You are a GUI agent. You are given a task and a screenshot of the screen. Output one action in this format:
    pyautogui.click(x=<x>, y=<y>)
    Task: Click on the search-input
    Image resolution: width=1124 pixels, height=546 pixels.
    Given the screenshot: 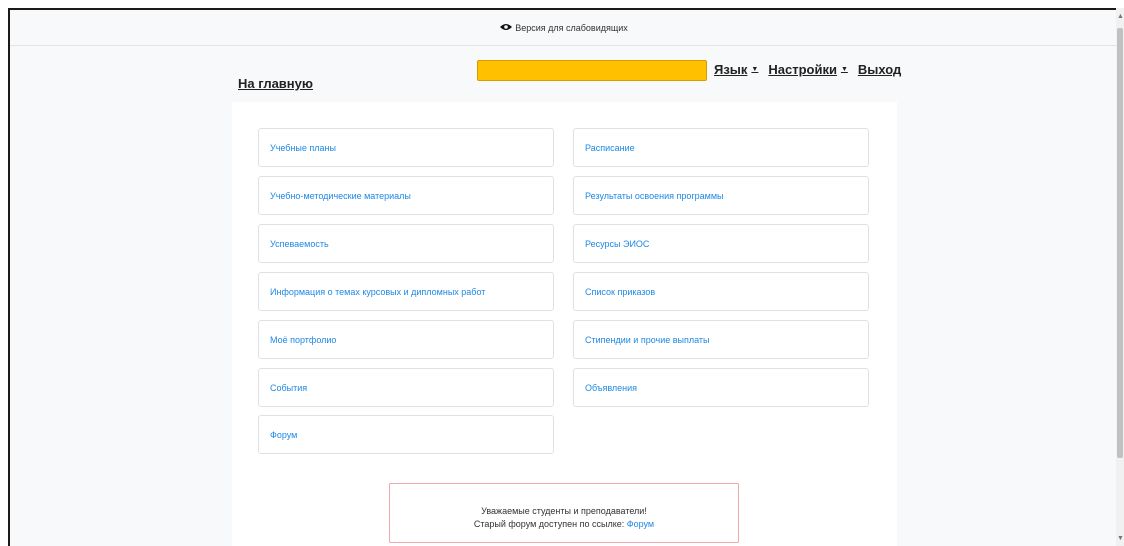 What is the action you would take?
    pyautogui.click(x=592, y=70)
    